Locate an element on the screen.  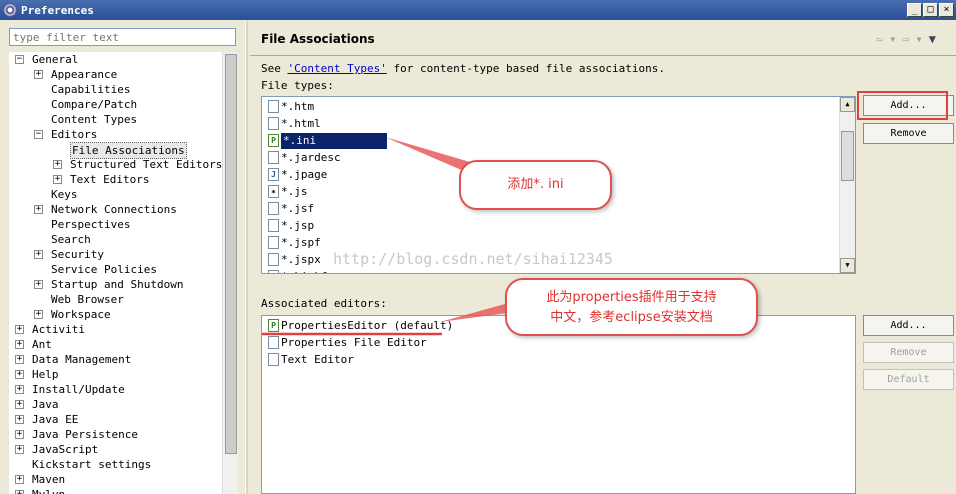
file-type-label: *.jsf is located at coordinates (298, 208).